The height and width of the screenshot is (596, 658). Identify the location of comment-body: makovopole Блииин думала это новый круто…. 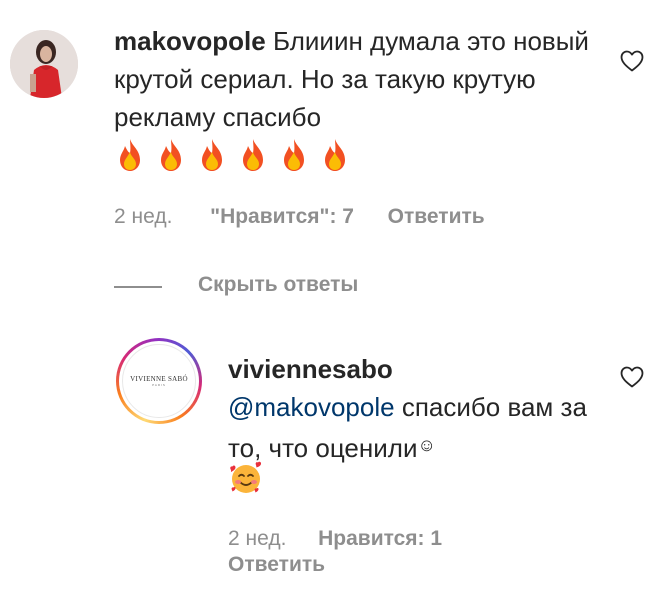
(354, 79).